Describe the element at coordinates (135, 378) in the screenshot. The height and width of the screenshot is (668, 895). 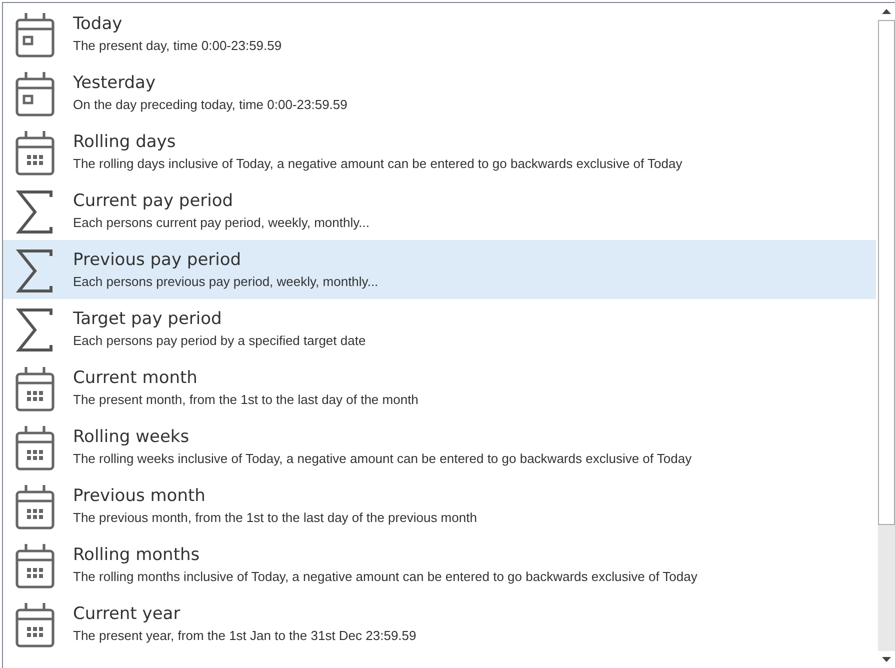
I see `item-title: Current month` at that location.